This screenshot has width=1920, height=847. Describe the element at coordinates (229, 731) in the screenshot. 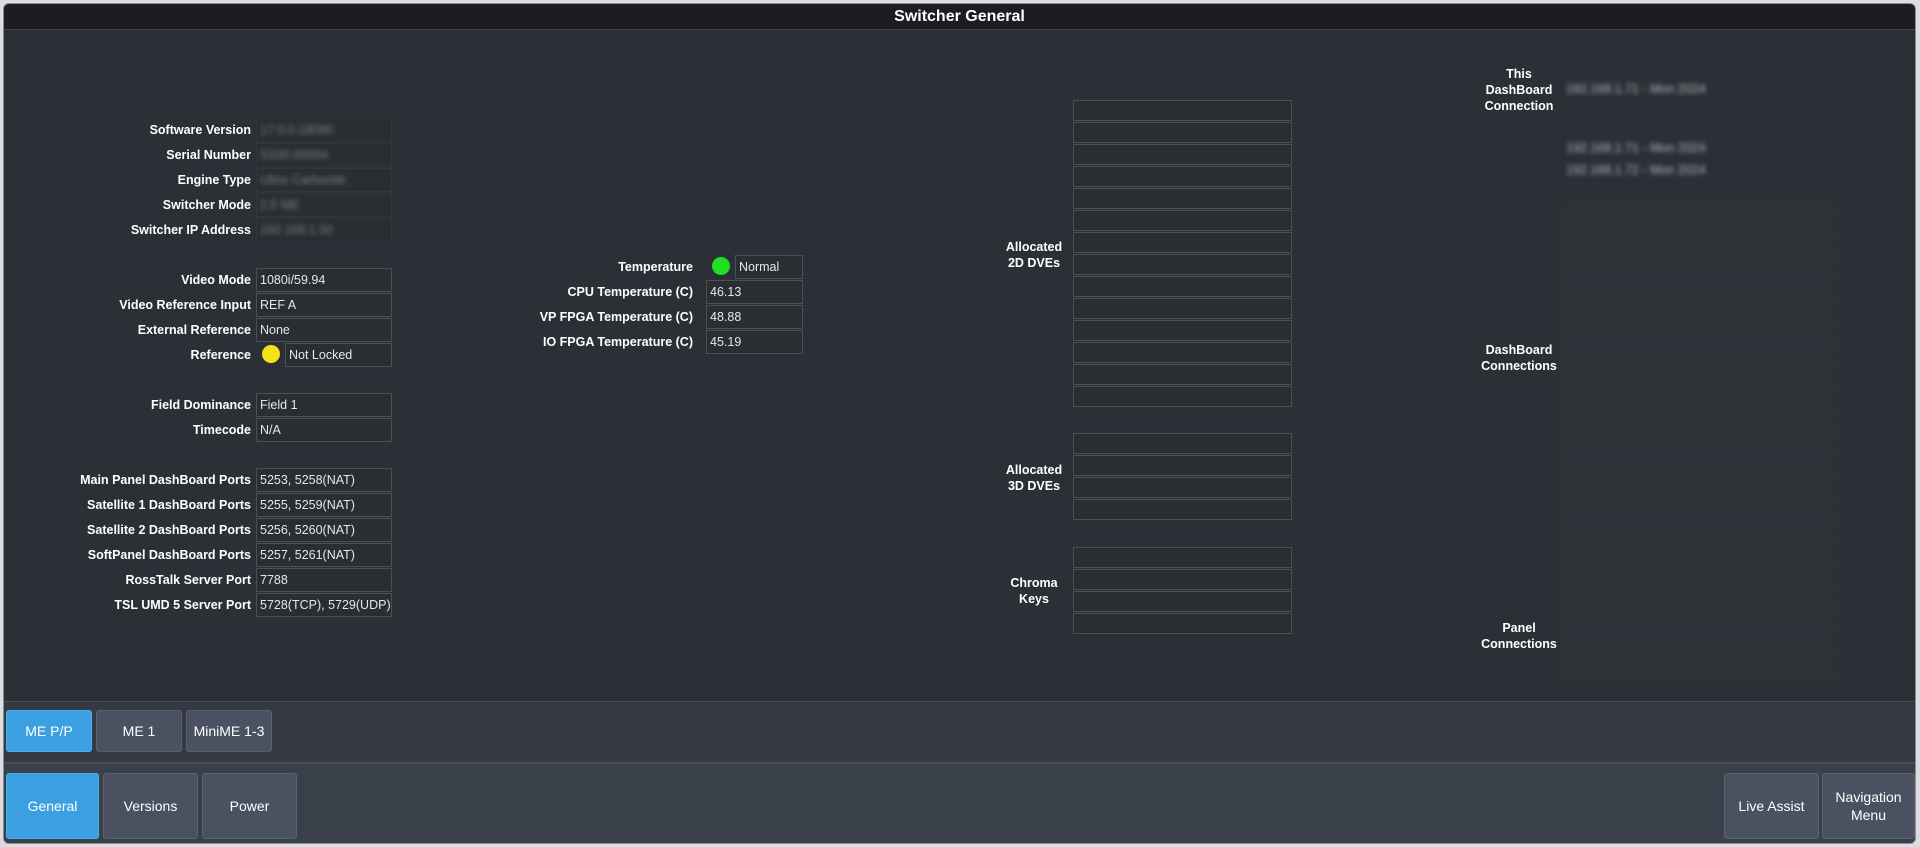

I see `tab-minime-1-3: MiniME 1-3` at that location.